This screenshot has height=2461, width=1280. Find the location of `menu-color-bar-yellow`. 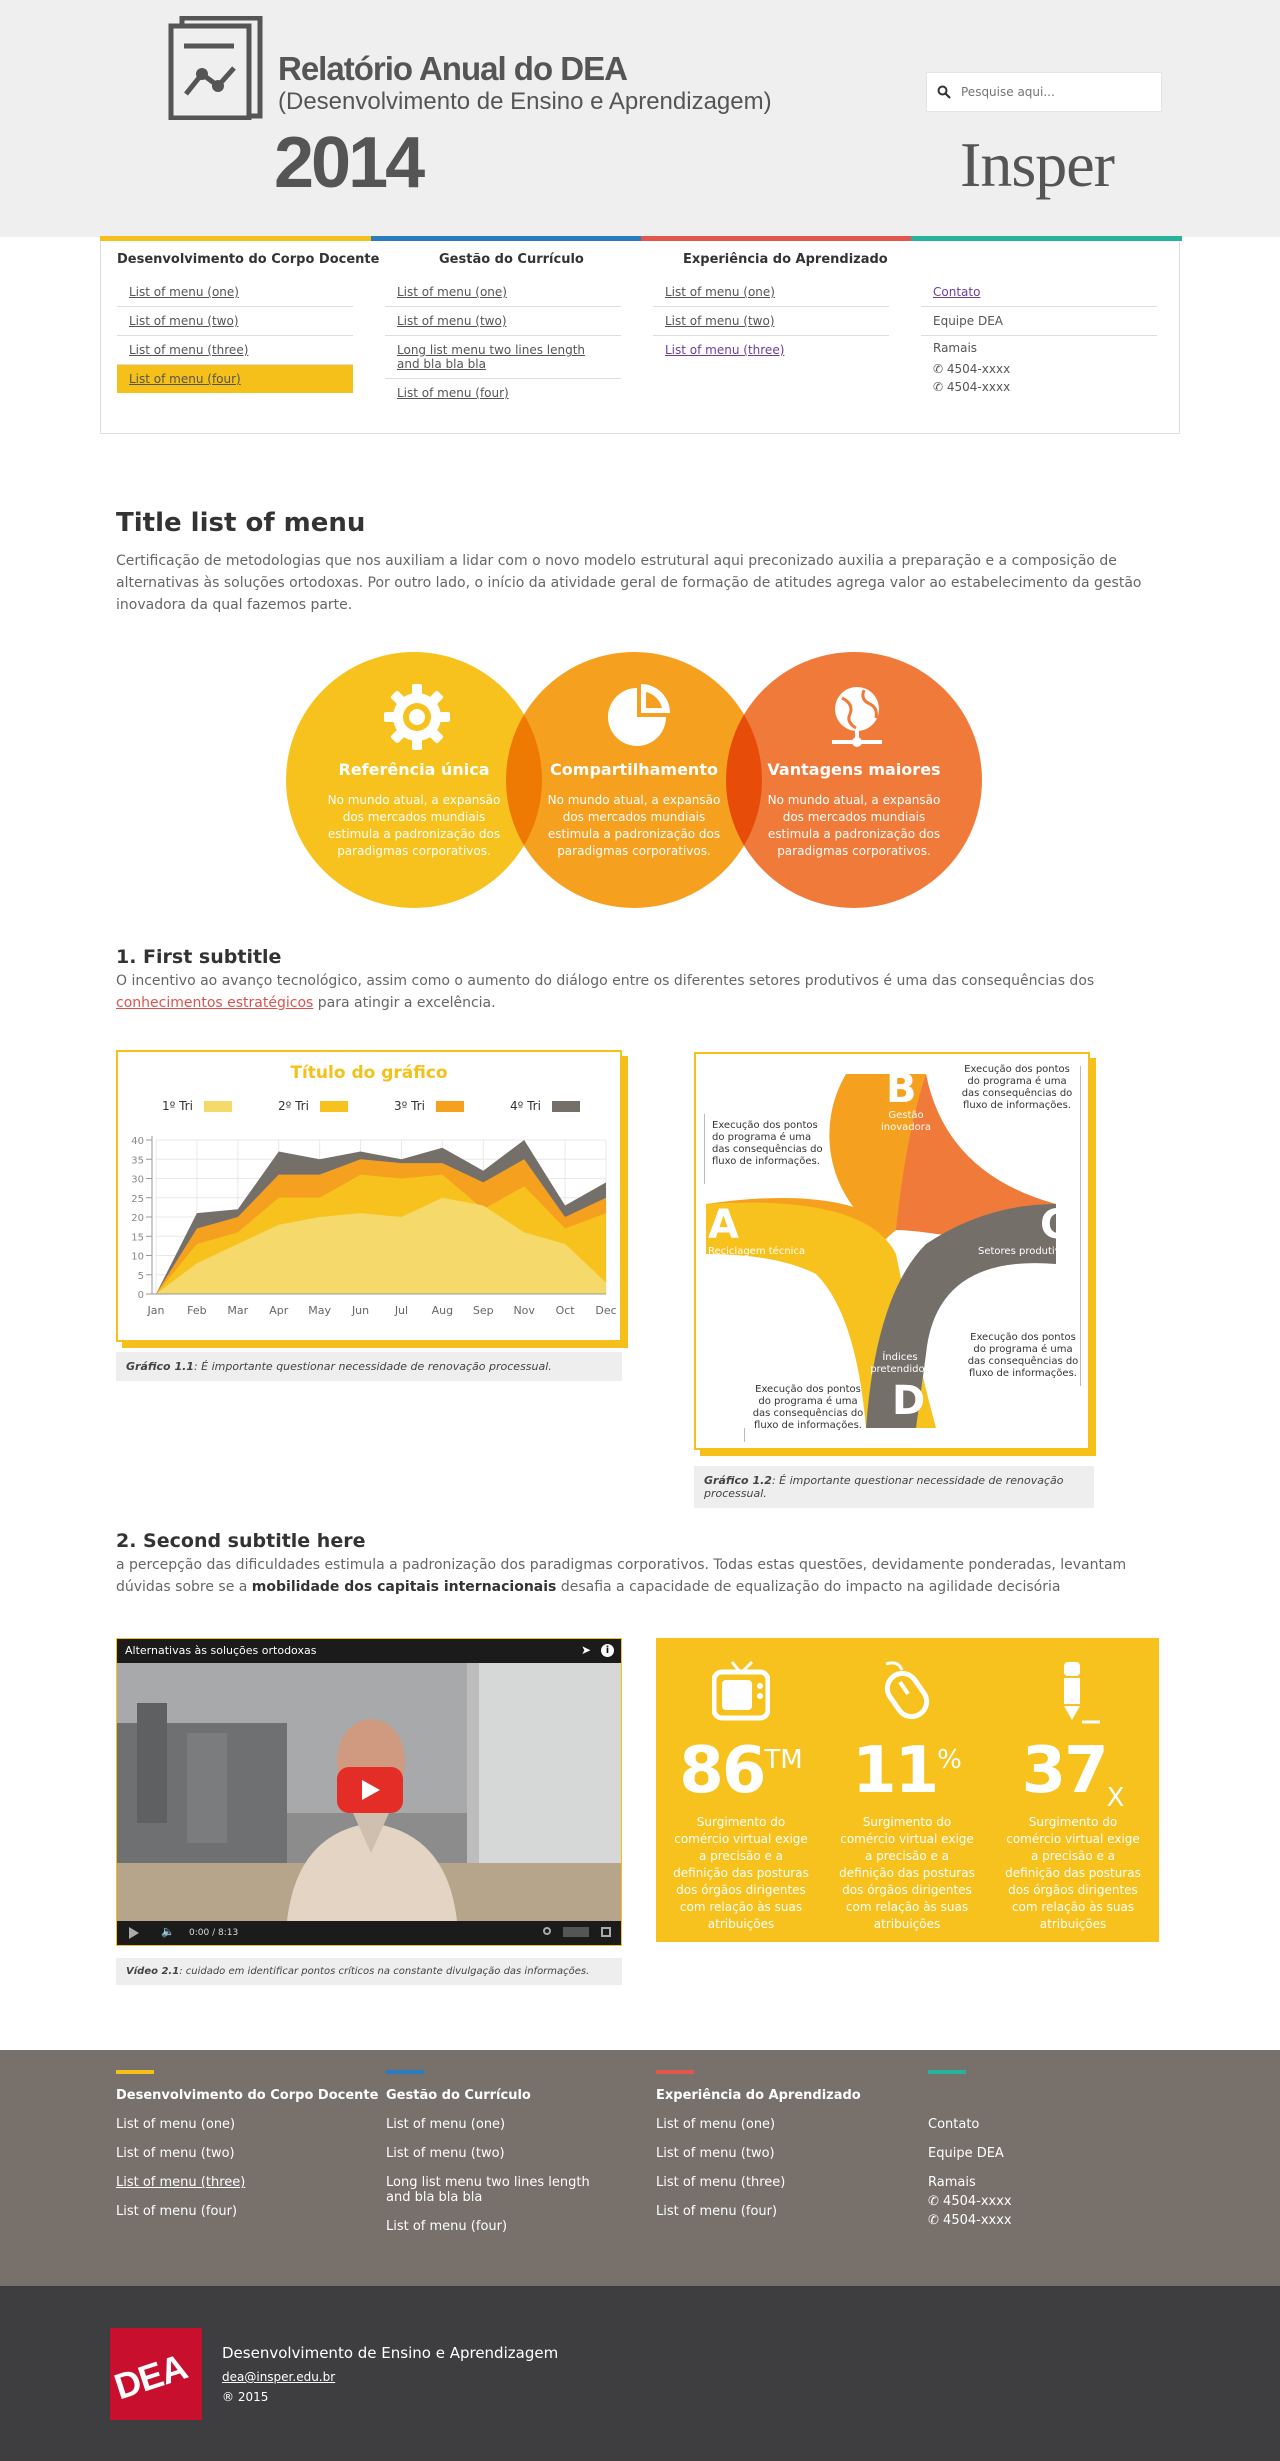

menu-color-bar-yellow is located at coordinates (235, 238).